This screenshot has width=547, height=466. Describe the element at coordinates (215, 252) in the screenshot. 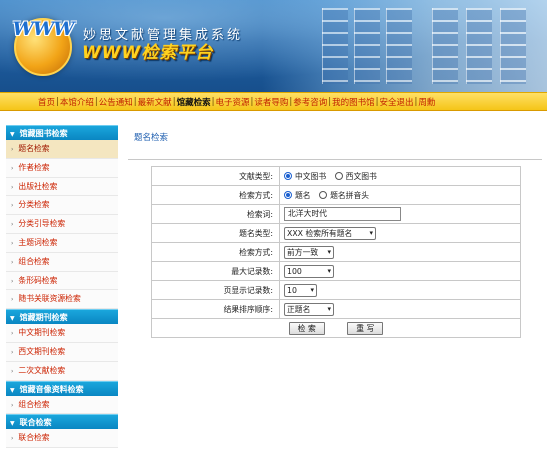

I see `match-mode-label: 检索方式:` at that location.